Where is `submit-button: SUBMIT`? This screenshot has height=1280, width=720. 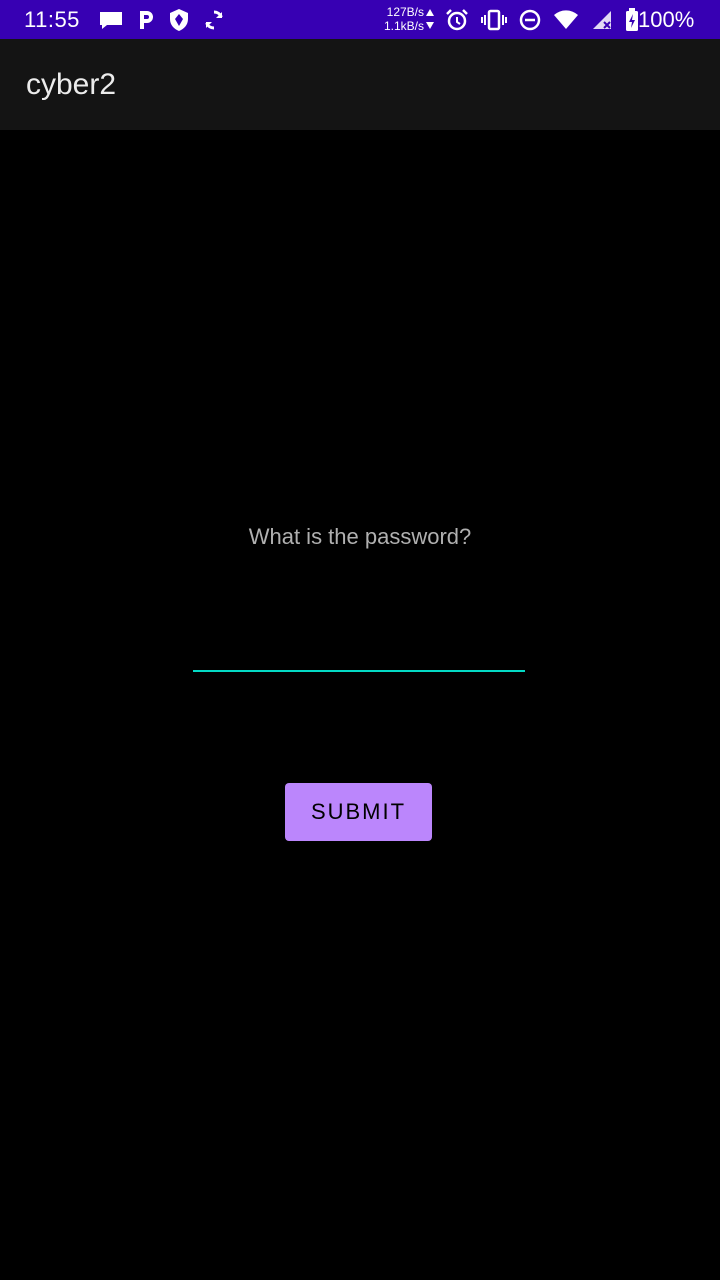
submit-button: SUBMIT is located at coordinates (358, 812).